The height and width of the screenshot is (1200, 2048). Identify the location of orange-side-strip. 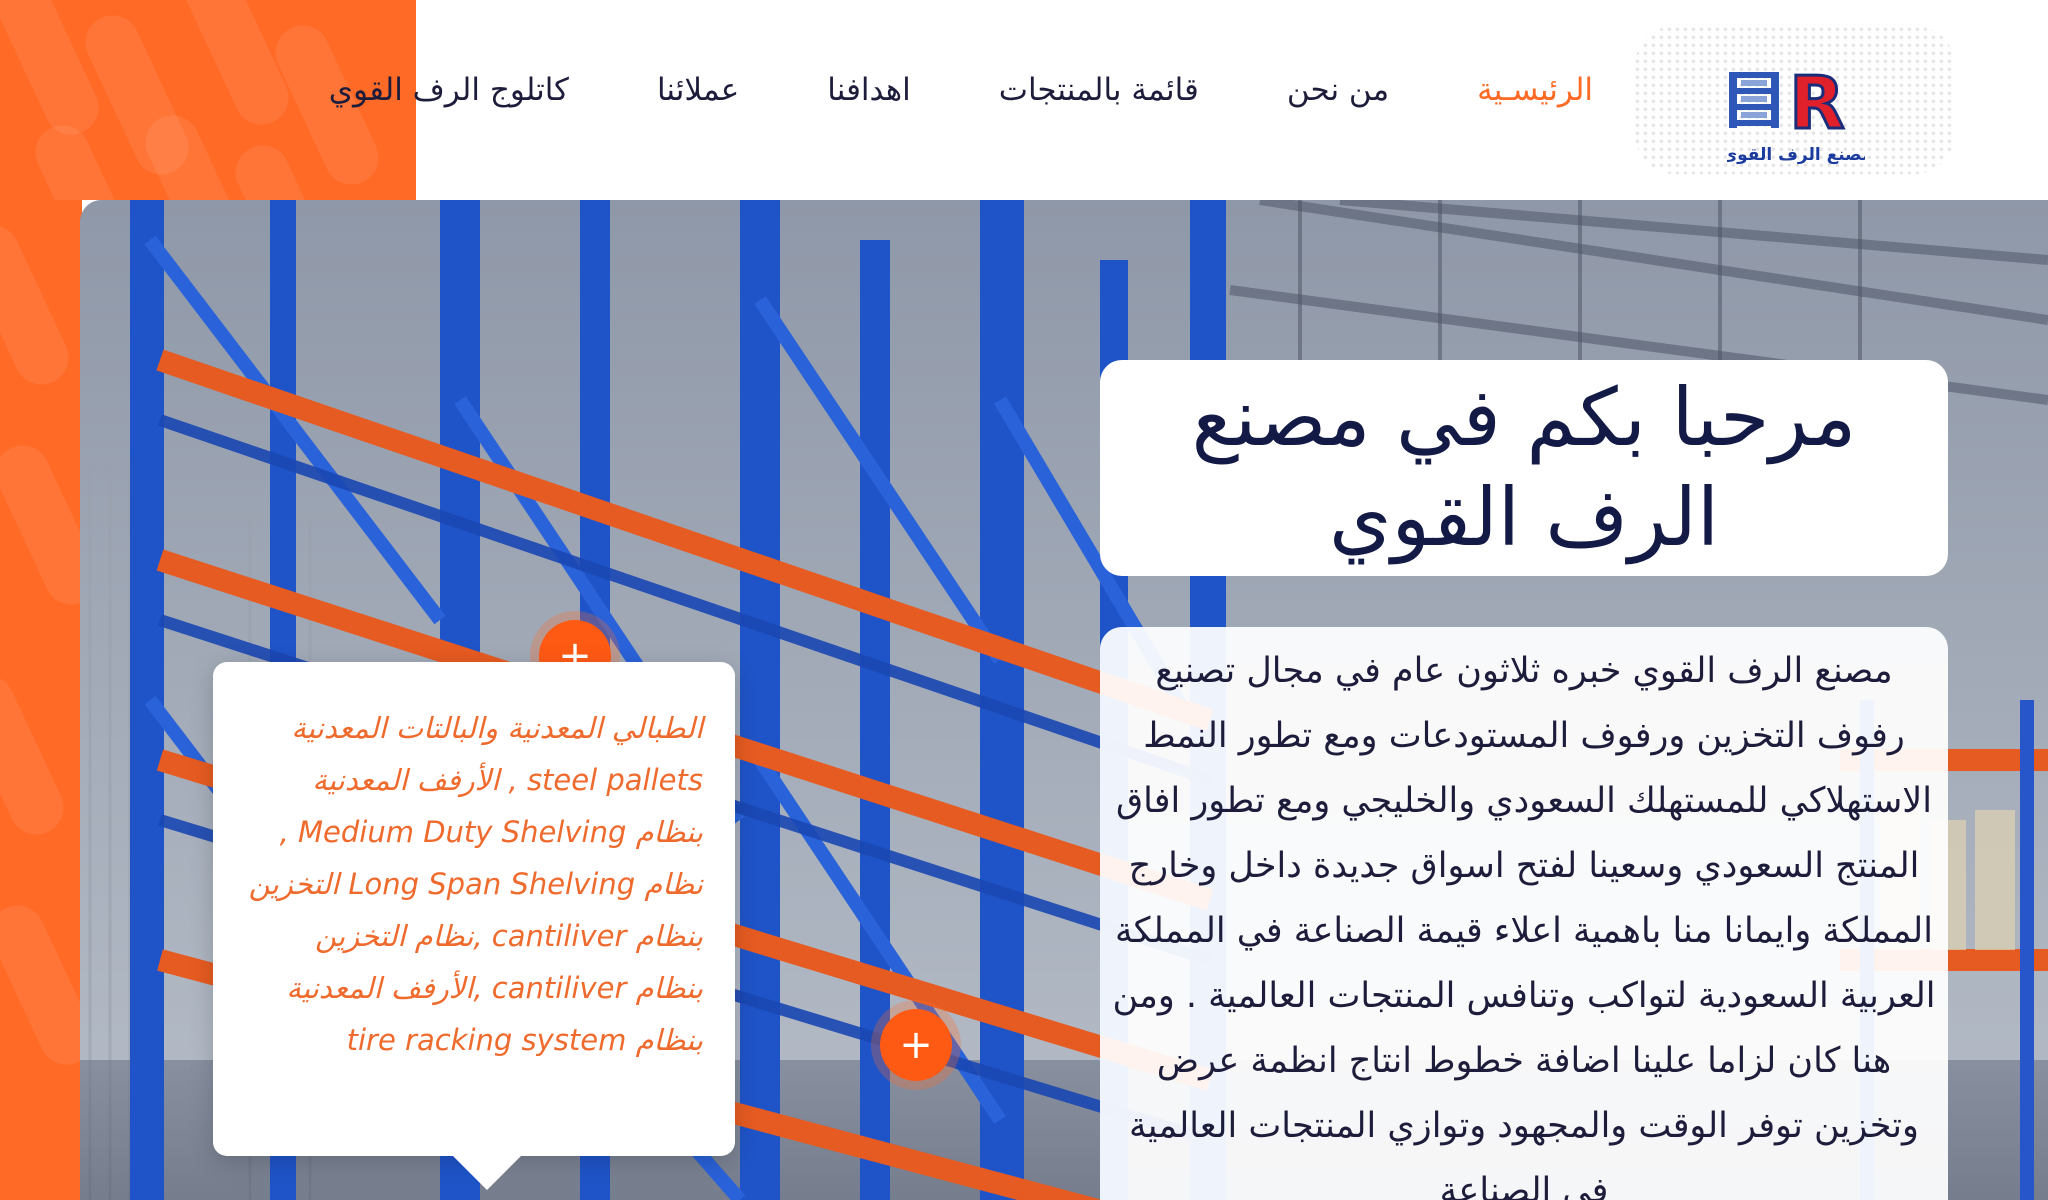
(41, 700).